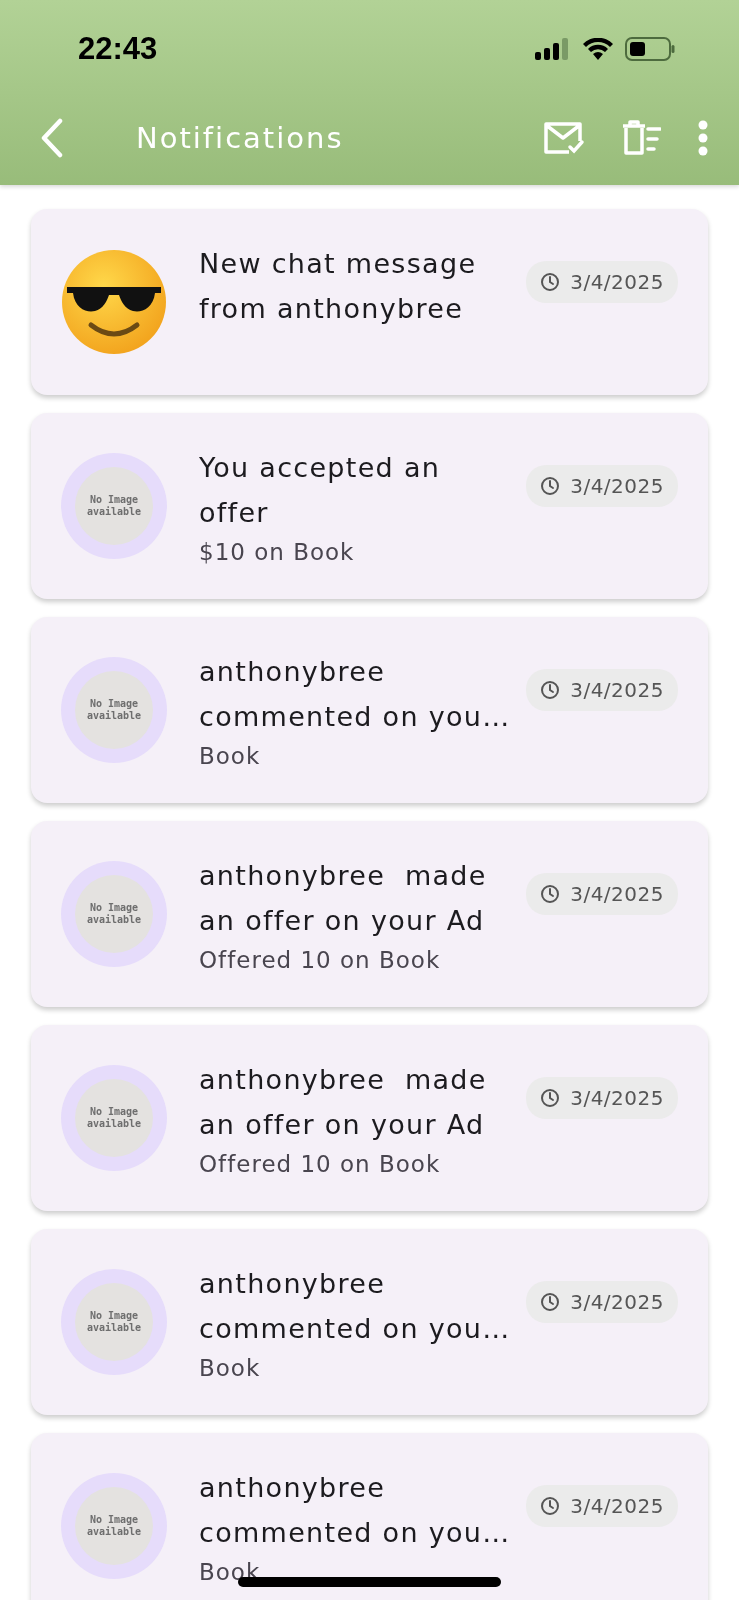 This screenshot has width=739, height=1600. I want to click on wifi-icon, so click(598, 49).